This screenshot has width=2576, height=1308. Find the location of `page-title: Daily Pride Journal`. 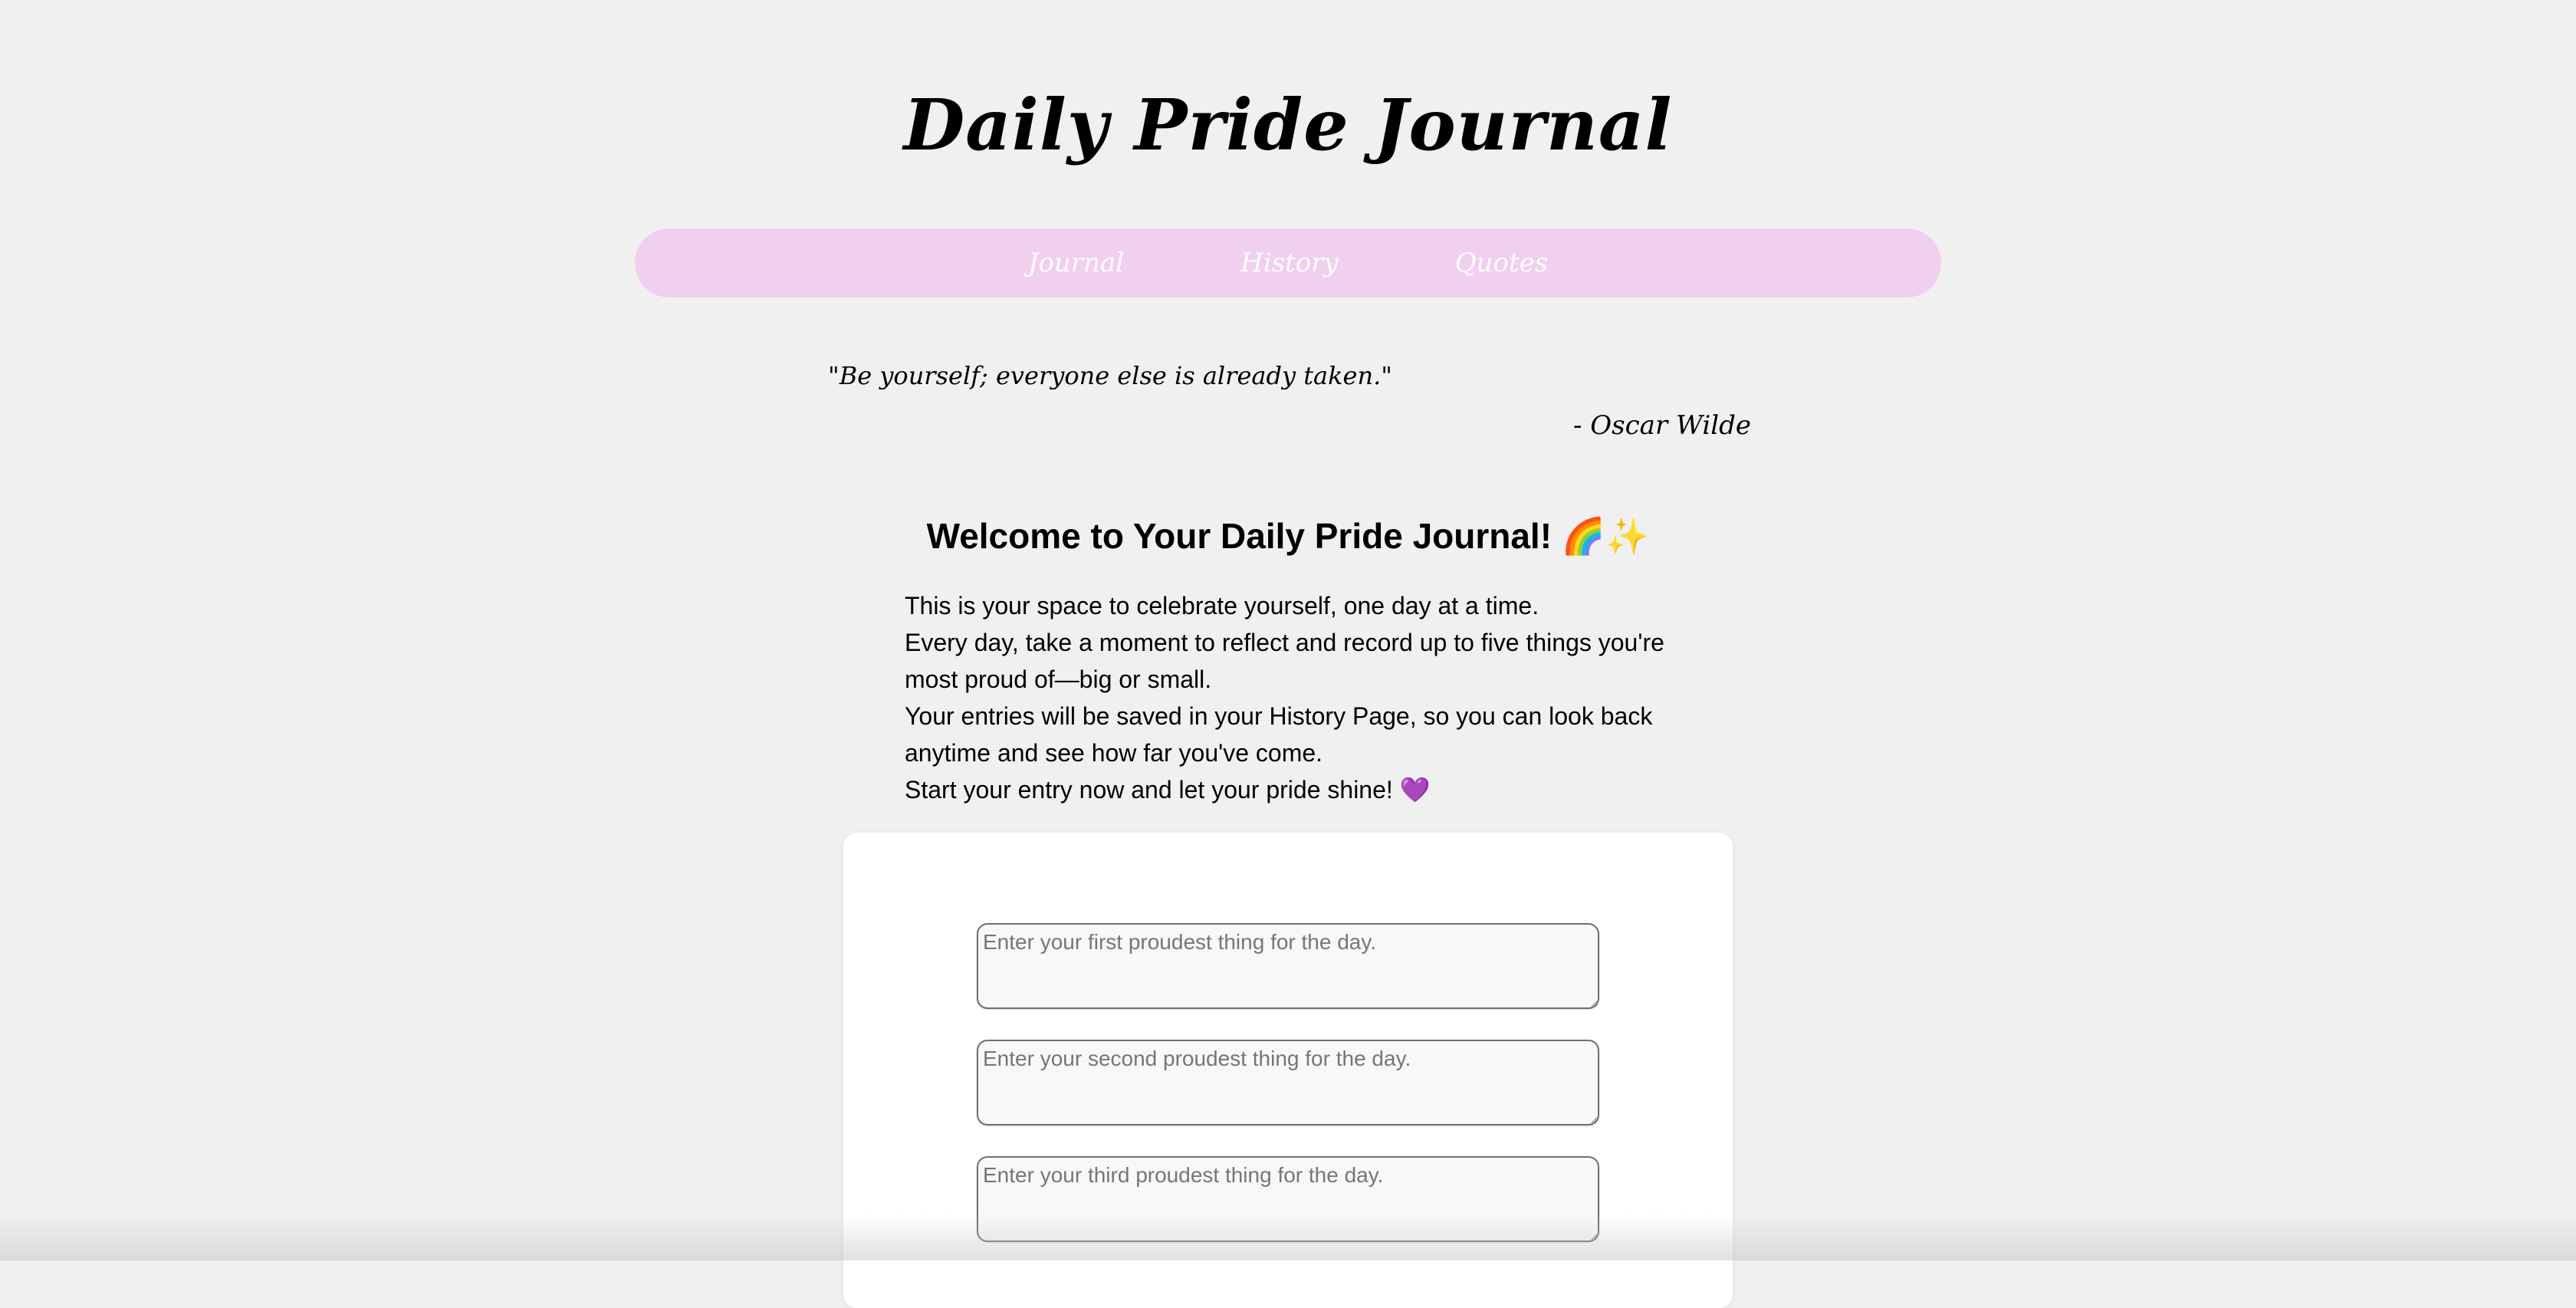

page-title: Daily Pride Journal is located at coordinates (1288, 125).